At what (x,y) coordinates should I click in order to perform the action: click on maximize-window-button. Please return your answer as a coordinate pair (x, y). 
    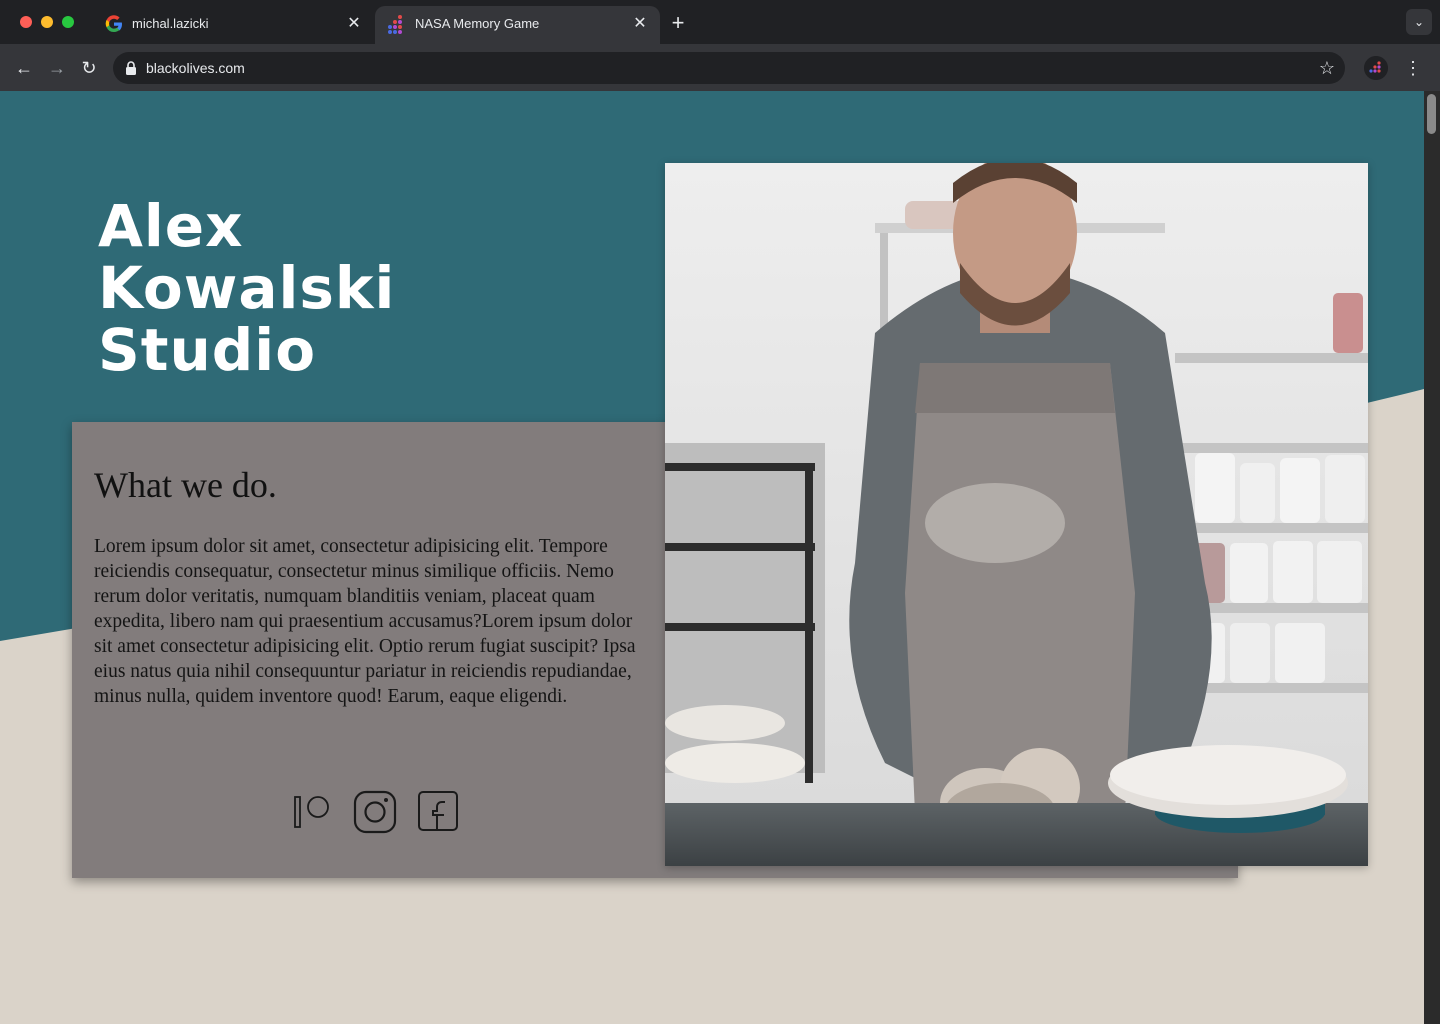
    Looking at the image, I should click on (68, 22).